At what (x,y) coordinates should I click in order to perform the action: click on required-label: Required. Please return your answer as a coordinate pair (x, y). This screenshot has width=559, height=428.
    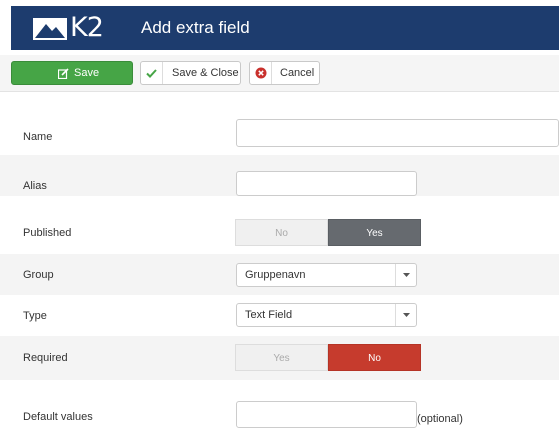
    Looking at the image, I should click on (45, 358).